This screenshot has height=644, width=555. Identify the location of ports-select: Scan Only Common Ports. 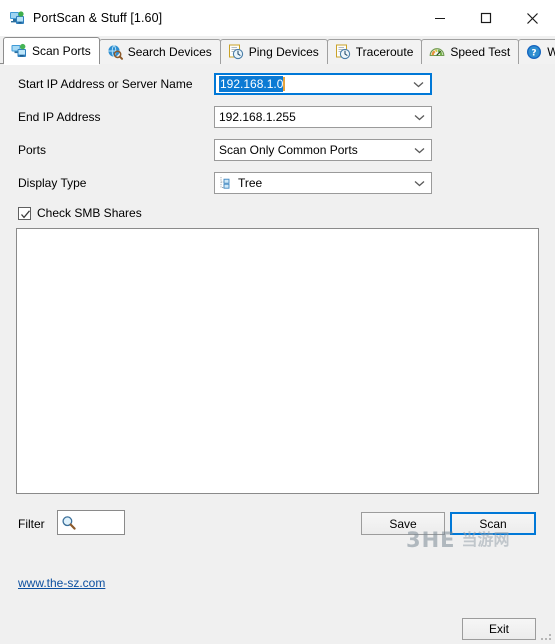
(323, 150).